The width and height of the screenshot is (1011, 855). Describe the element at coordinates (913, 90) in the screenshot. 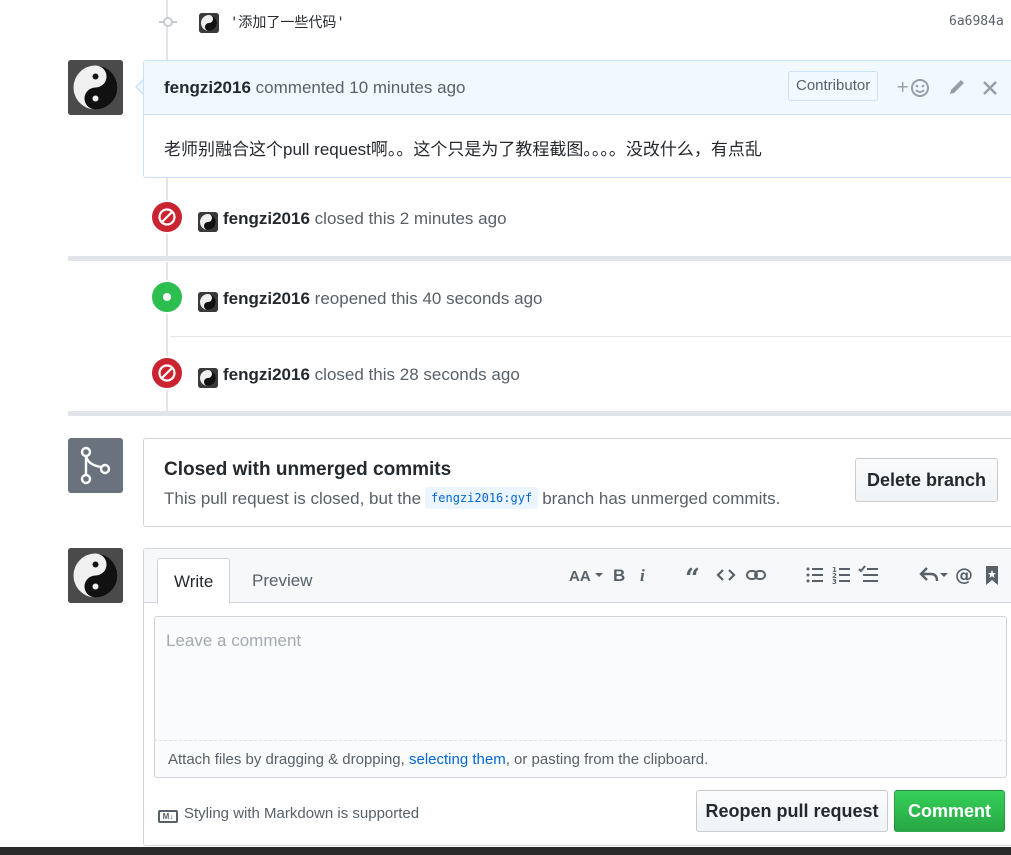

I see `add-reaction-icon: +` at that location.